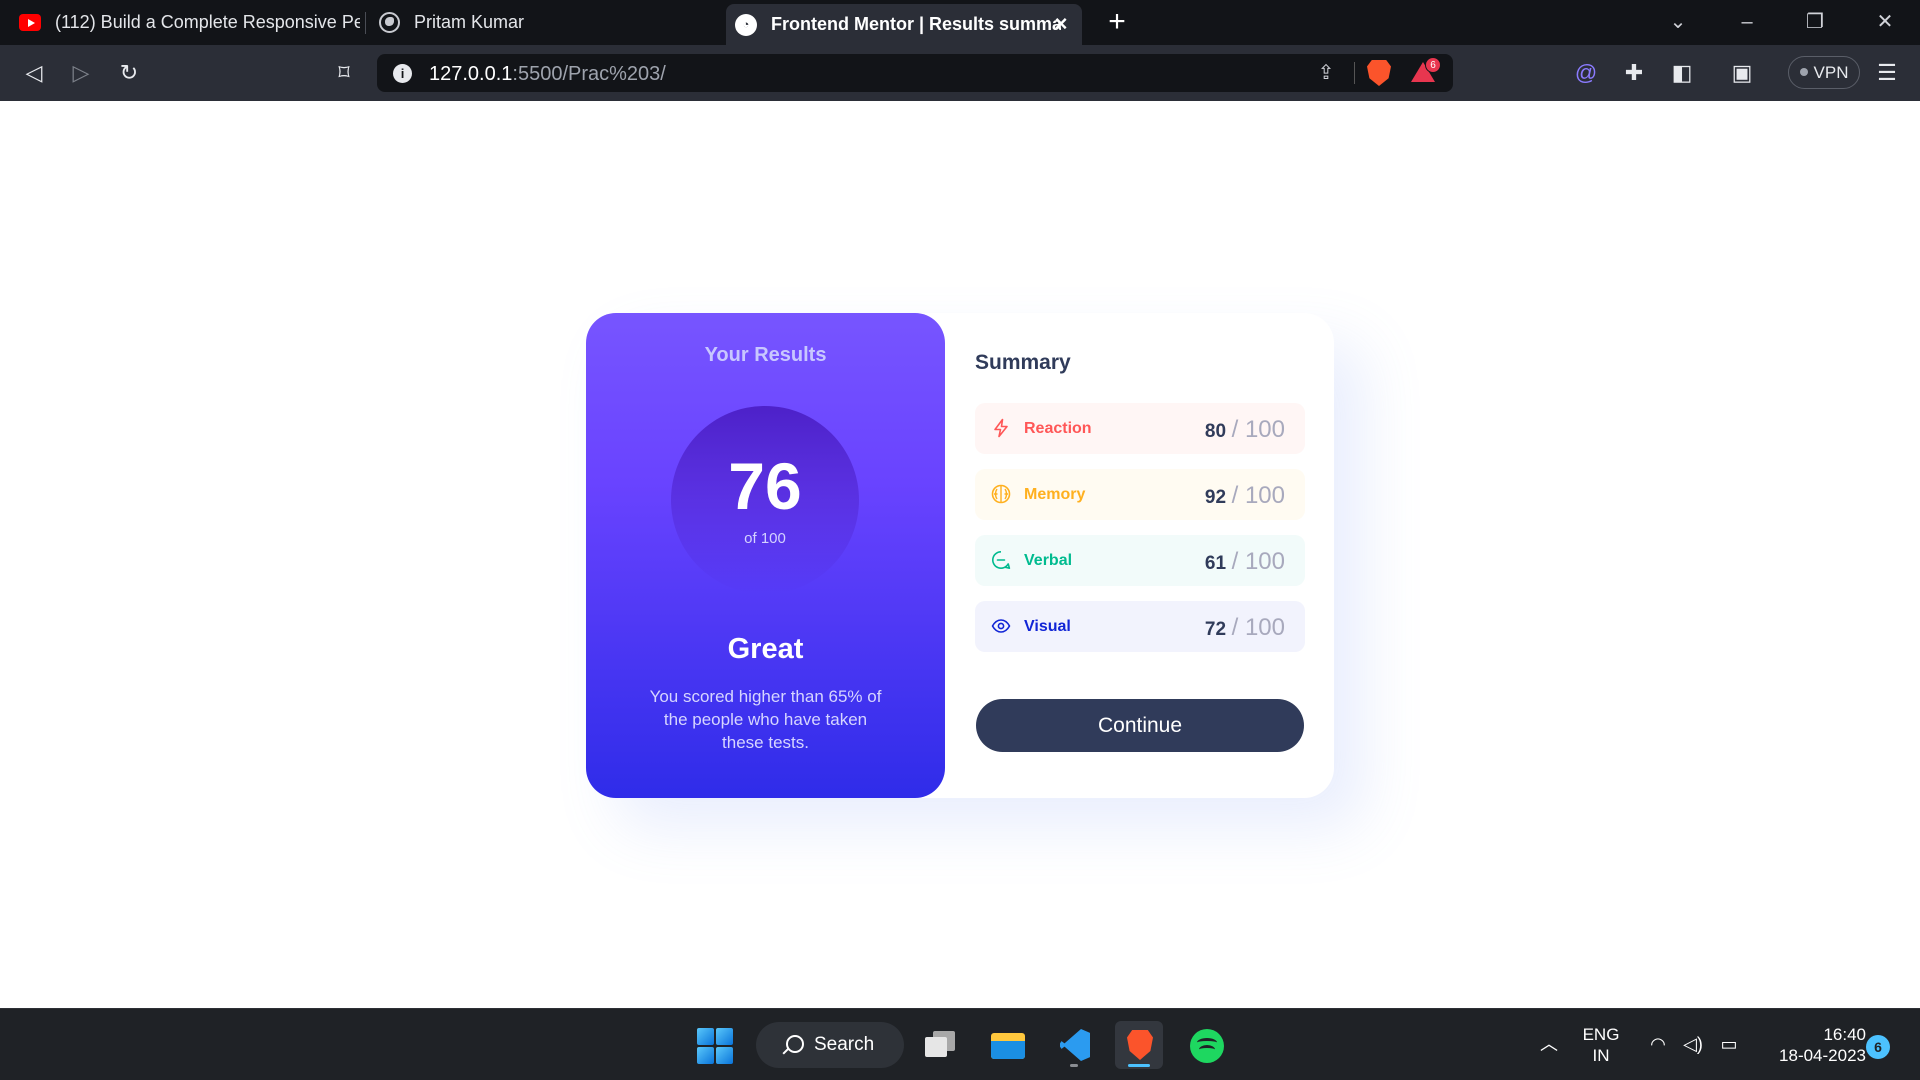  I want to click on vpn-button: VPN, so click(1824, 72).